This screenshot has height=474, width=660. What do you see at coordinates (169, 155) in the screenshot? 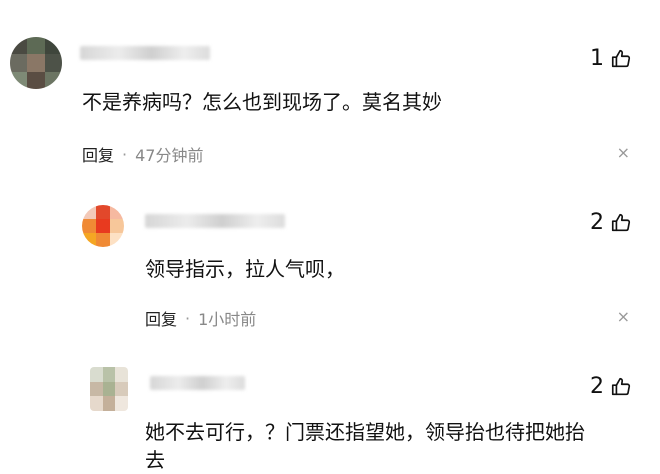
I see `timestamp: 47分钟前` at bounding box center [169, 155].